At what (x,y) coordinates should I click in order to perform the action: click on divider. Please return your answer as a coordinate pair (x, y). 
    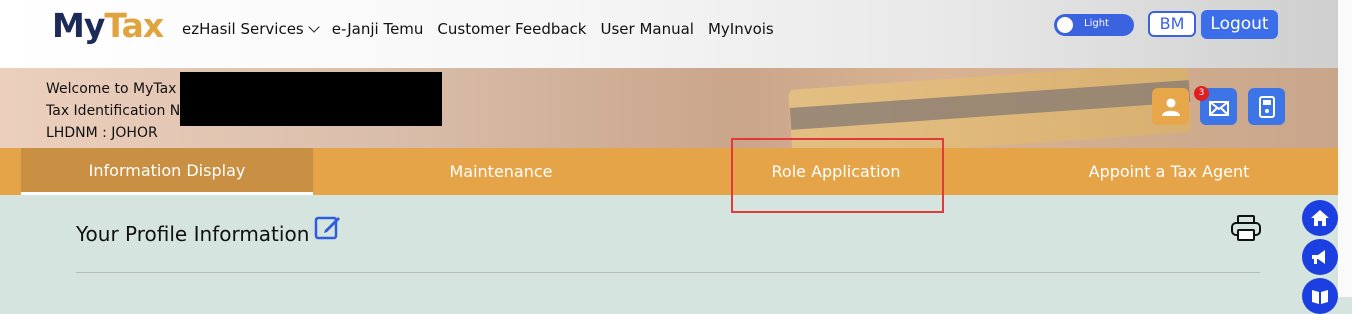
    Looking at the image, I should click on (668, 272).